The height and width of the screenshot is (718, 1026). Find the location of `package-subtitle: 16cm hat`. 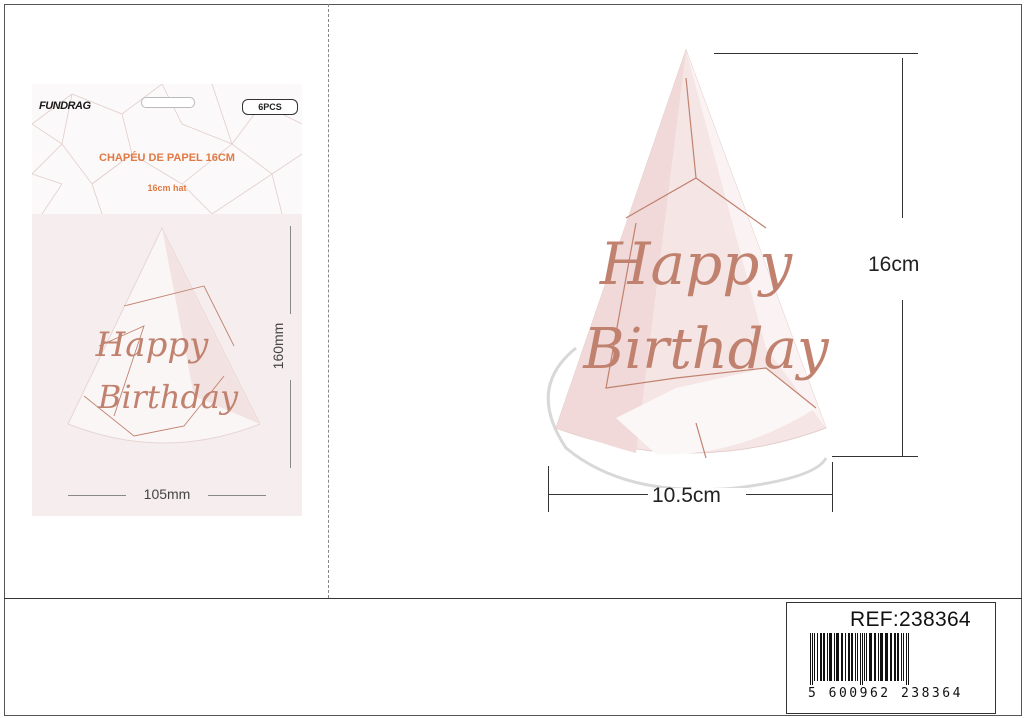

package-subtitle: 16cm hat is located at coordinates (167, 188).